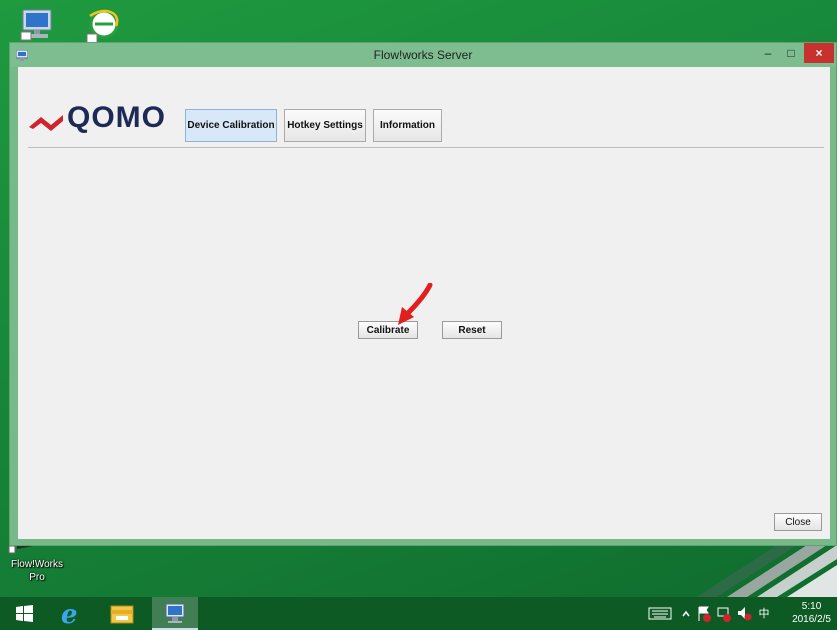 This screenshot has height=630, width=837. I want to click on taskbar: e 中 5:10 2016/2/5, so click(418, 613).